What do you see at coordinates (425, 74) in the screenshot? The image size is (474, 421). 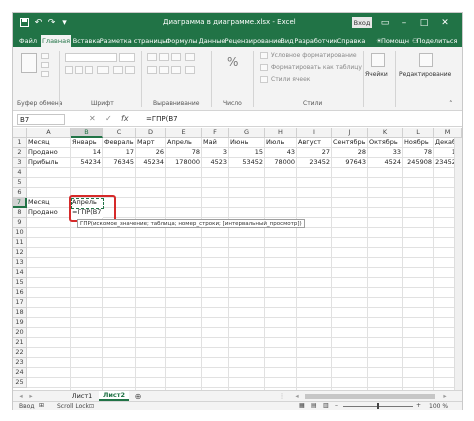 I see `editing-button: Редактирование` at bounding box center [425, 74].